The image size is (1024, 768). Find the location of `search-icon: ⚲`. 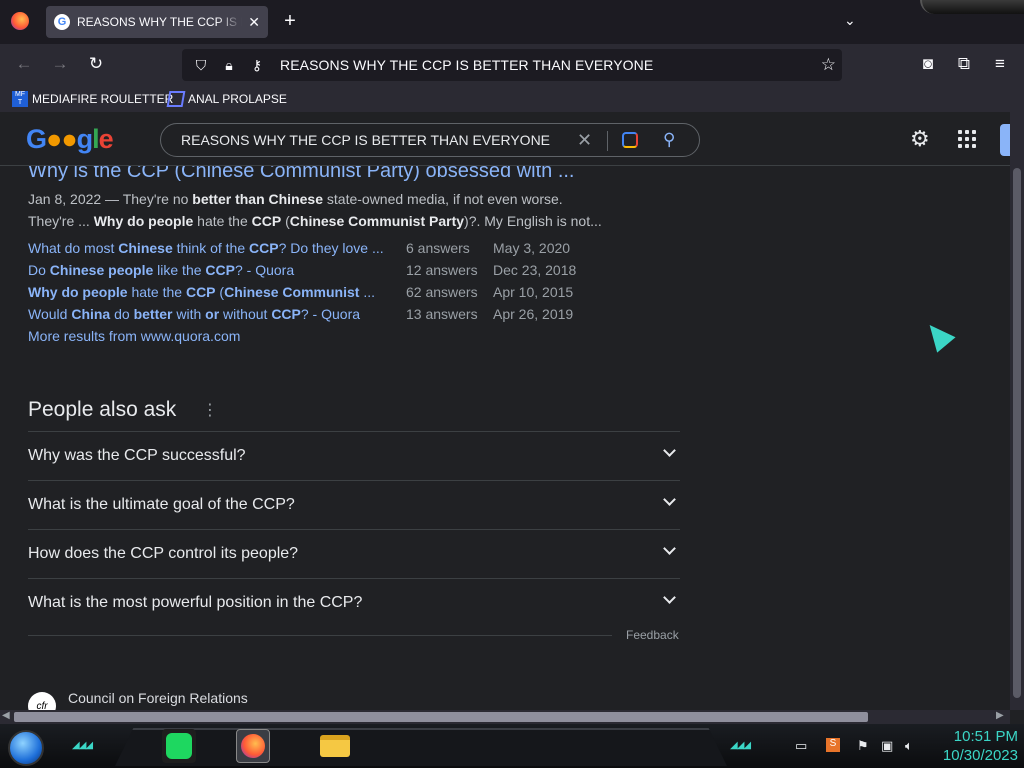

search-icon: ⚲ is located at coordinates (669, 140).